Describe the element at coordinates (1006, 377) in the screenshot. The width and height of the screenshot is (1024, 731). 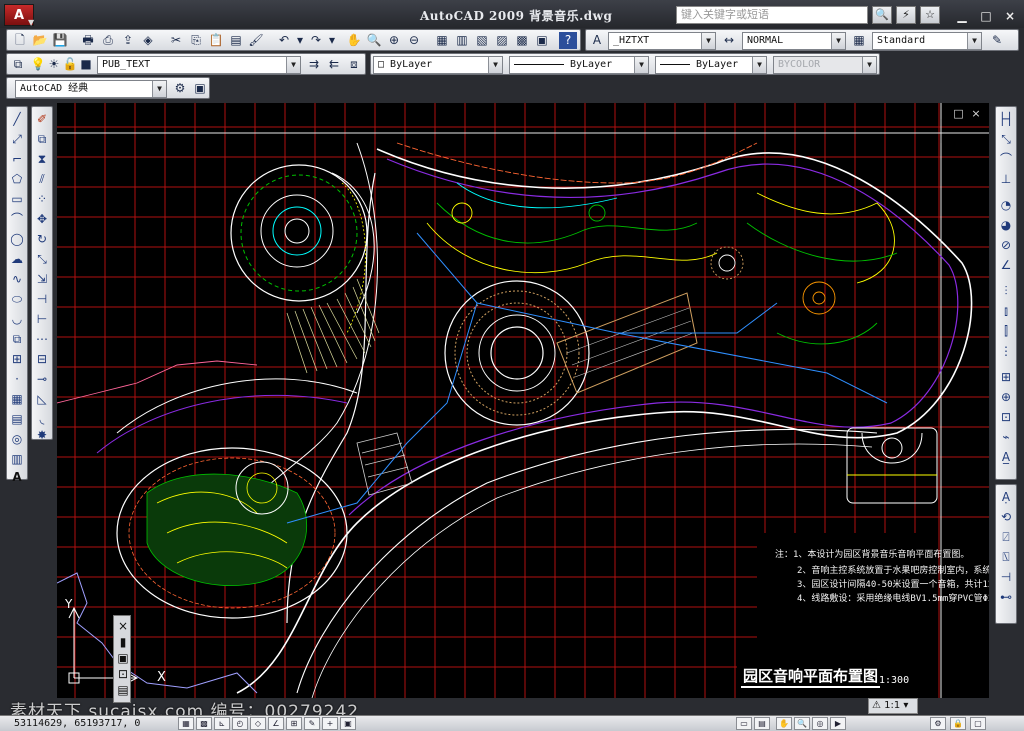
I see `tolerance-icon: ⊞` at that location.